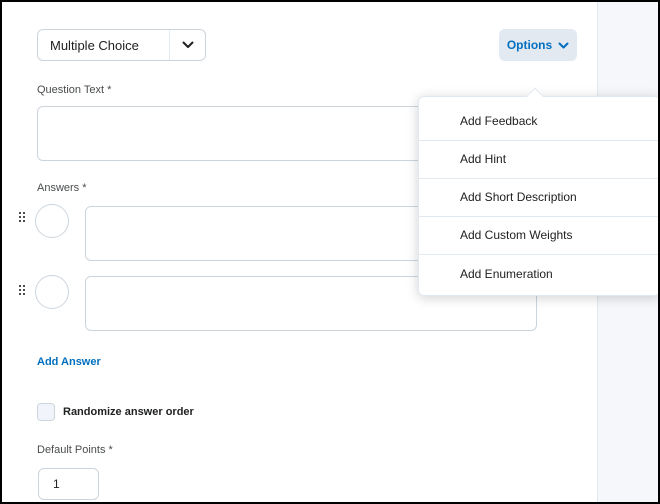 This screenshot has width=660, height=504. What do you see at coordinates (62, 188) in the screenshot?
I see `answers-label: Answers *` at bounding box center [62, 188].